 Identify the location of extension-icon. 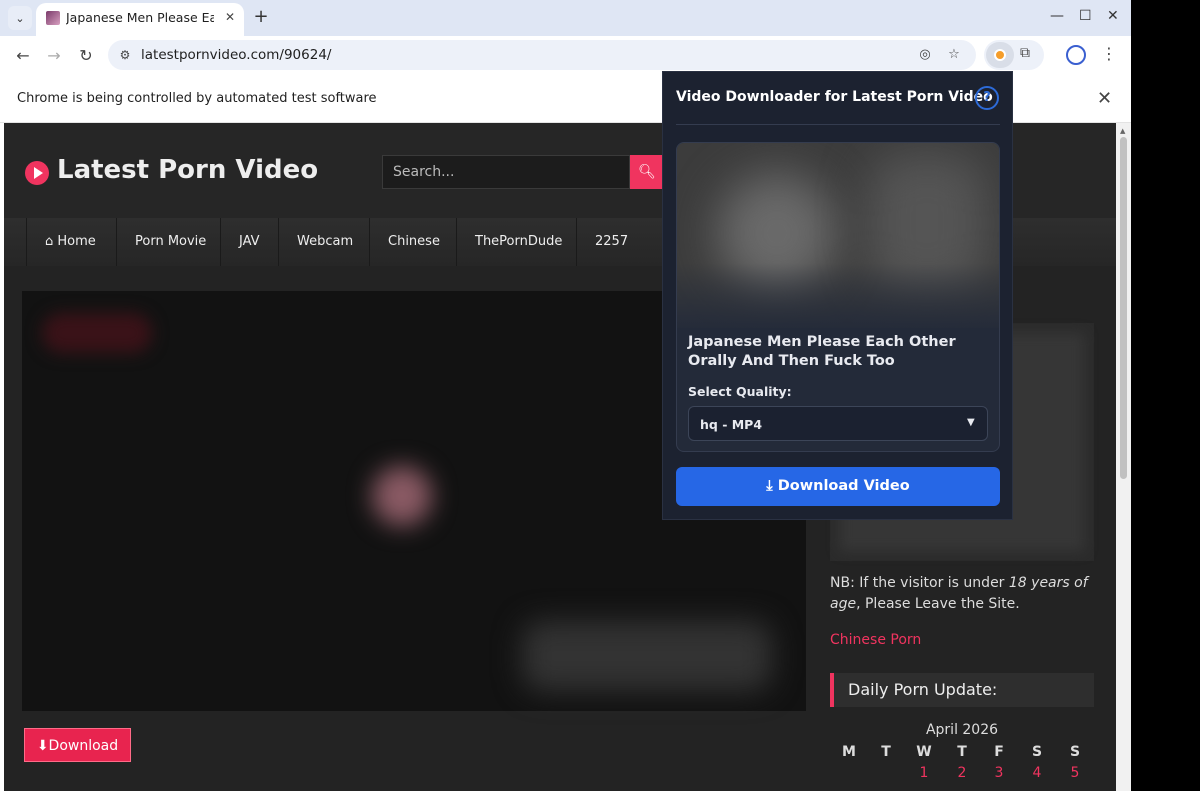
(1000, 55).